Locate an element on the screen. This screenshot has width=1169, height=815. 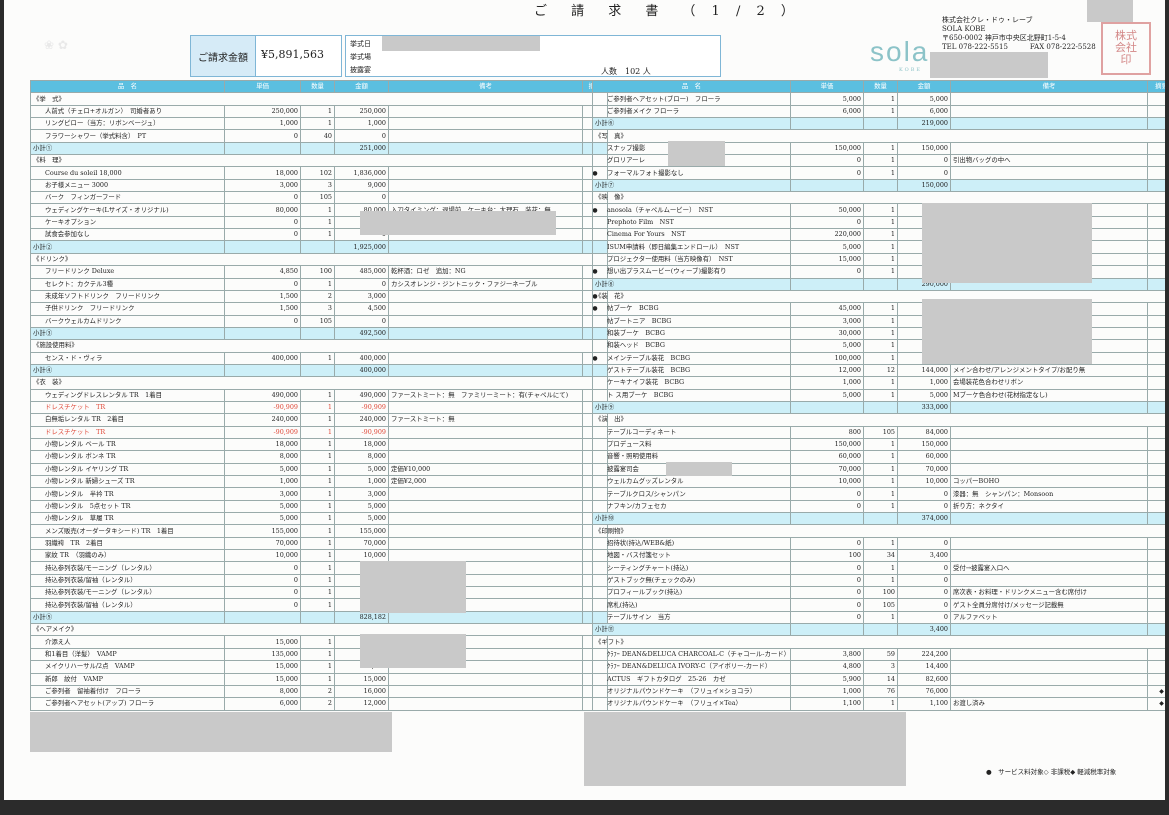
subtotal-row: 小計⑩ 374,000 is located at coordinates (878, 519).